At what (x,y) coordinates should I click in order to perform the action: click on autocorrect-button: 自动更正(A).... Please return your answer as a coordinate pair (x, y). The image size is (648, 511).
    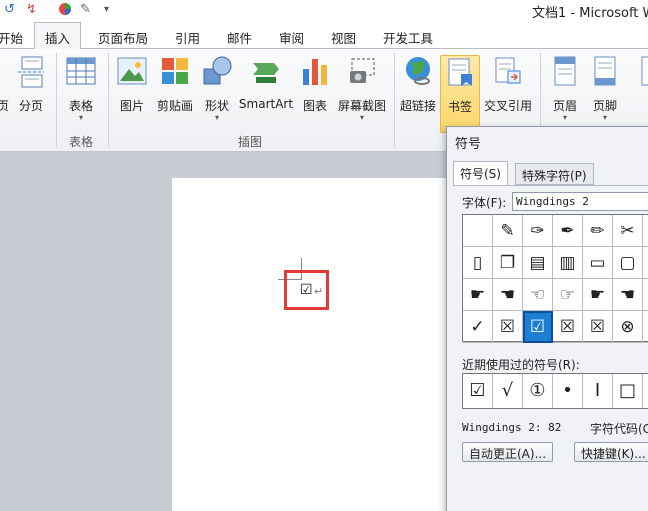
    Looking at the image, I should click on (508, 452).